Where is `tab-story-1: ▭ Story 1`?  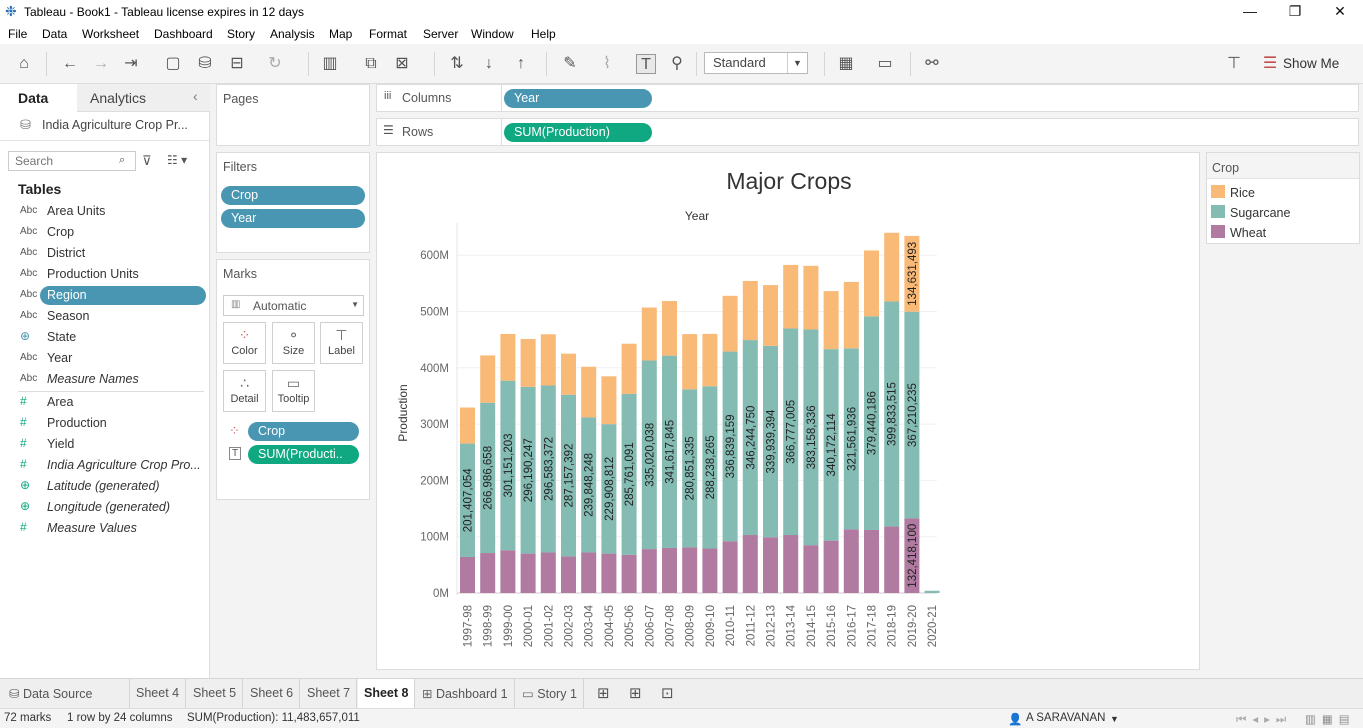
tab-story-1: ▭ Story 1 is located at coordinates (550, 693).